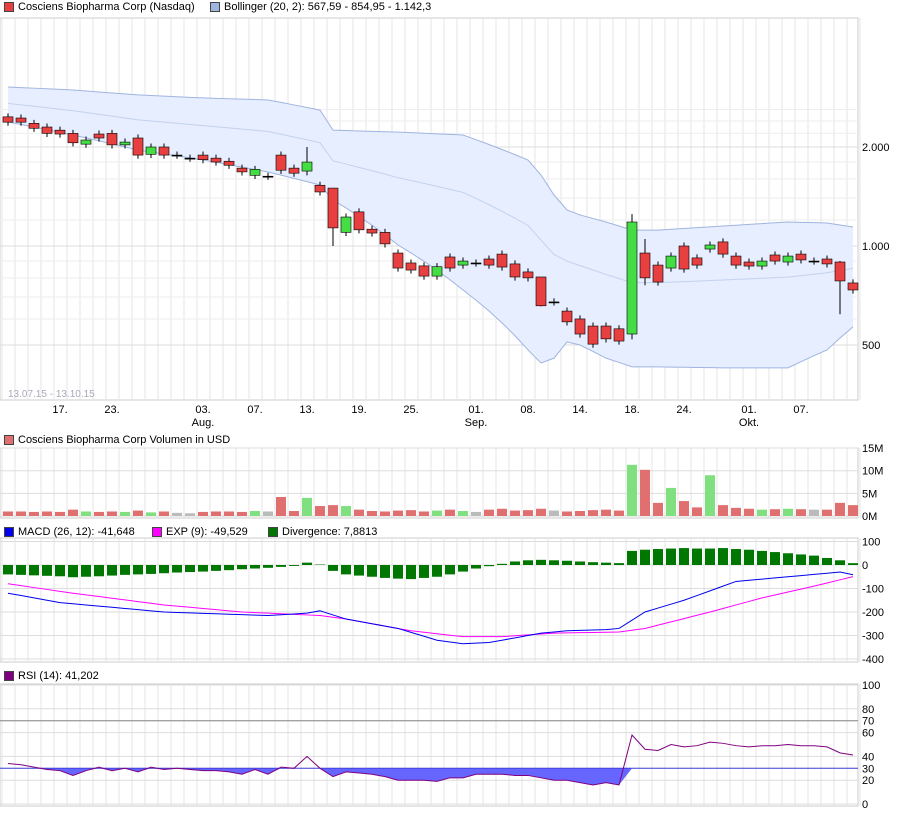 This screenshot has height=814, width=900. What do you see at coordinates (876, 148) in the screenshot?
I see `y-tick-label: 2.000` at bounding box center [876, 148].